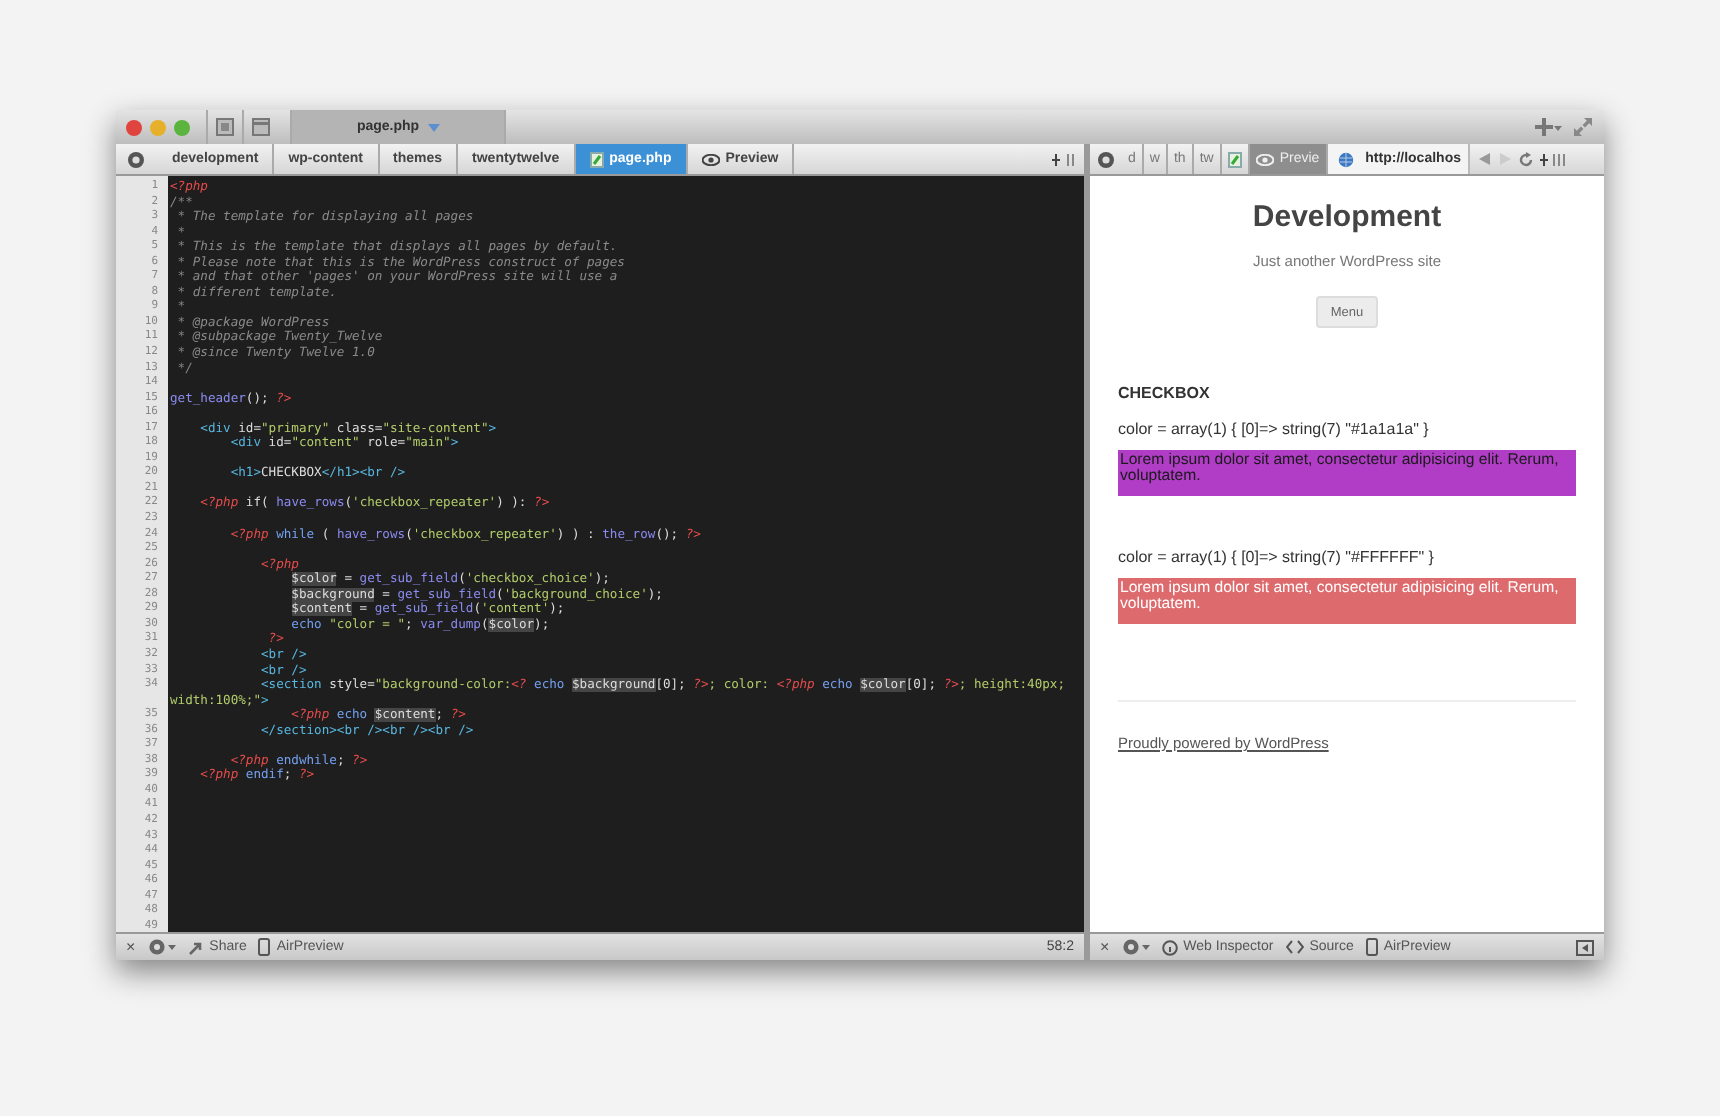  Describe the element at coordinates (1583, 127) in the screenshot. I see `fullscreen-icon` at that location.